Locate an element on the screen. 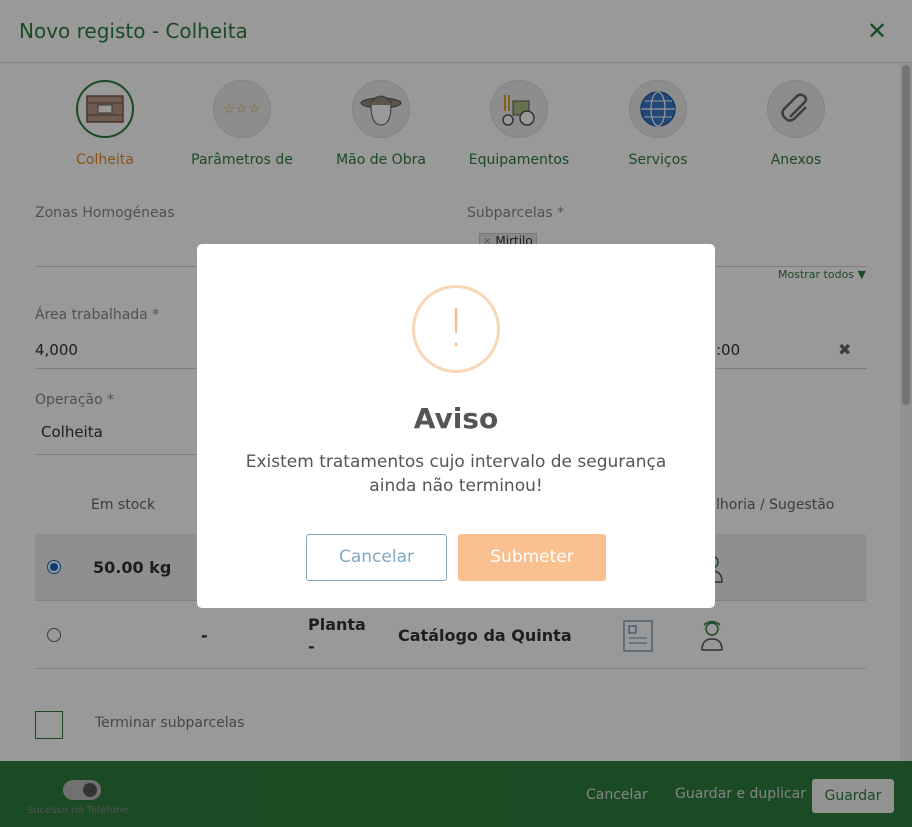 The height and width of the screenshot is (827, 912). dialog-submit-button: Submeter is located at coordinates (532, 557).